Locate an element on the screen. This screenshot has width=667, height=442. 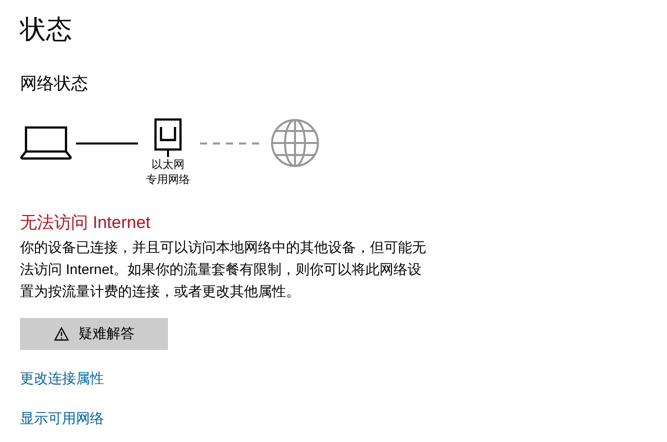
status-heading: 无法访问 Internet is located at coordinates (85, 223).